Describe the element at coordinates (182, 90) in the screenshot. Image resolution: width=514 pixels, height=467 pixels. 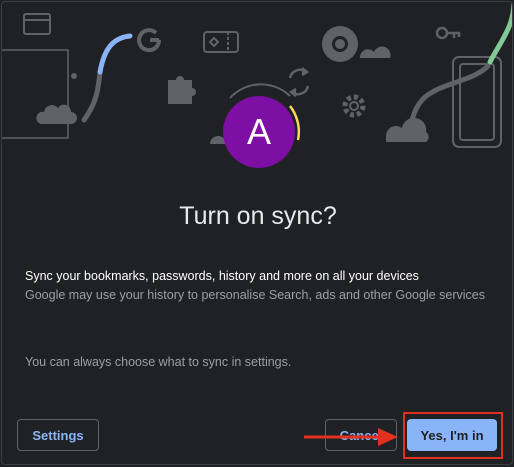
I see `puzzle-icon` at that location.